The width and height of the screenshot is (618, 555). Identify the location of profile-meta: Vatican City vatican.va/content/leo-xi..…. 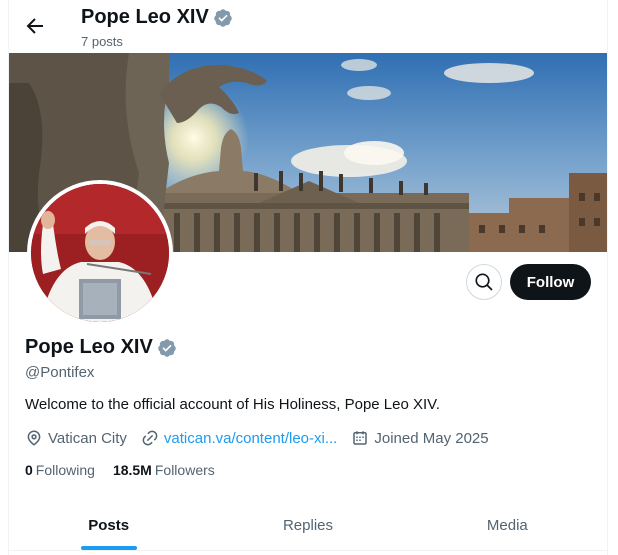
(264, 438).